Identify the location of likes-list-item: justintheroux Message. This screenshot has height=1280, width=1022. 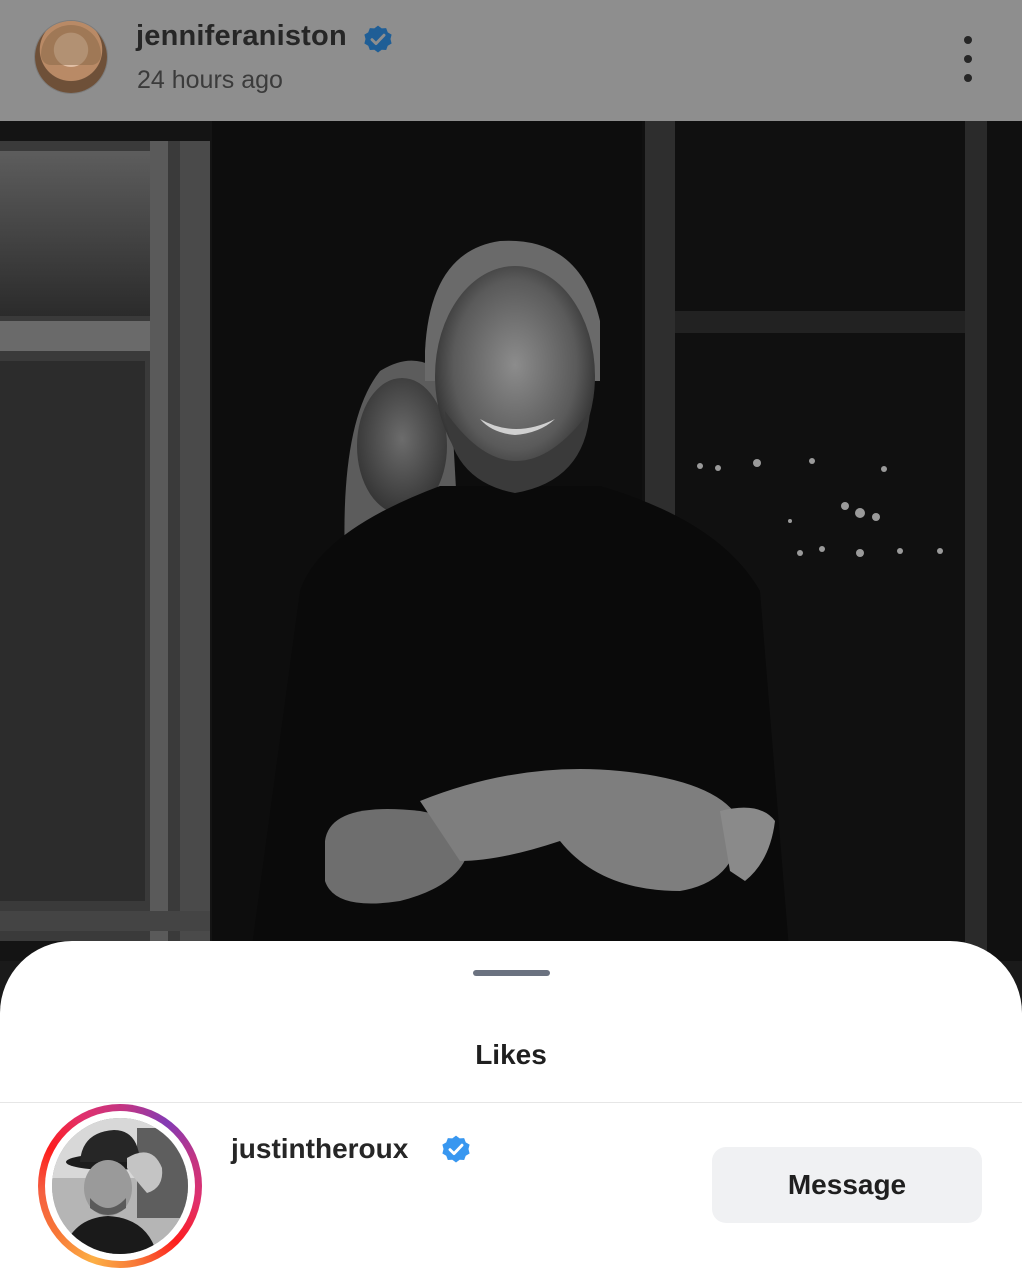
(511, 1191).